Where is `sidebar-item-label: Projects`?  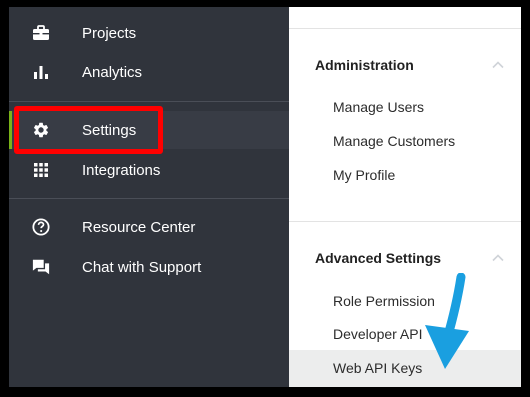
sidebar-item-label: Projects is located at coordinates (109, 33).